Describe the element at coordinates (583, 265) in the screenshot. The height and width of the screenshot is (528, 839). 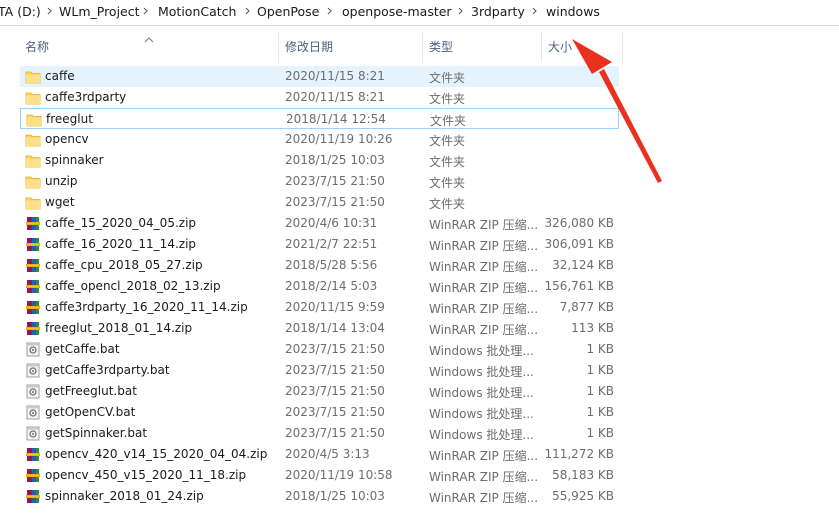
I see `file-size: 32,124 KB` at that location.